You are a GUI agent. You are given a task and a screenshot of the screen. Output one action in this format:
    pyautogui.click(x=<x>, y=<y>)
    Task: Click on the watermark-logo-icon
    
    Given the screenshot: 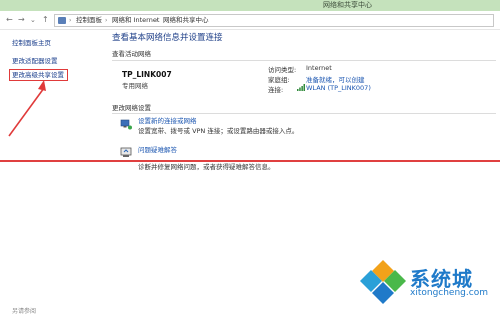 What is the action you would take?
    pyautogui.click(x=383, y=282)
    